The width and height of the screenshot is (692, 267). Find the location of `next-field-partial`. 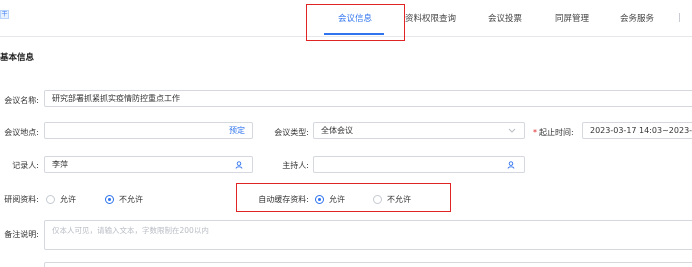

next-field-partial is located at coordinates (368, 264).